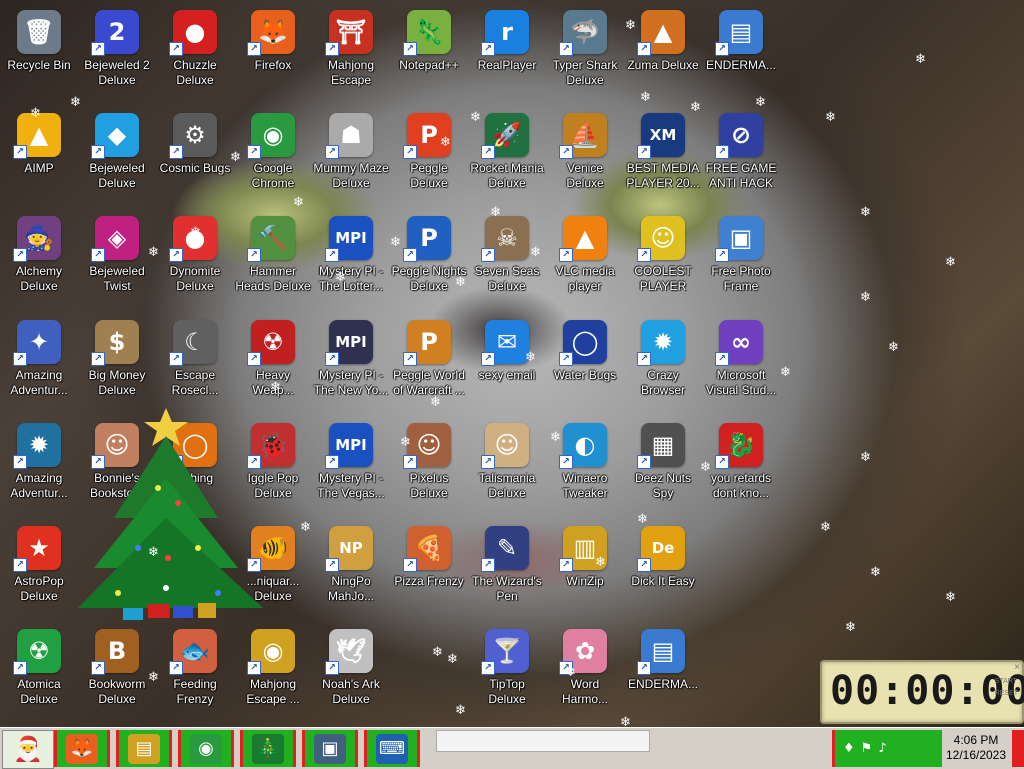 The image size is (1024, 769). I want to click on desktop-icon: ☺ ↗ COOLEST PLAYER, so click(663, 260).